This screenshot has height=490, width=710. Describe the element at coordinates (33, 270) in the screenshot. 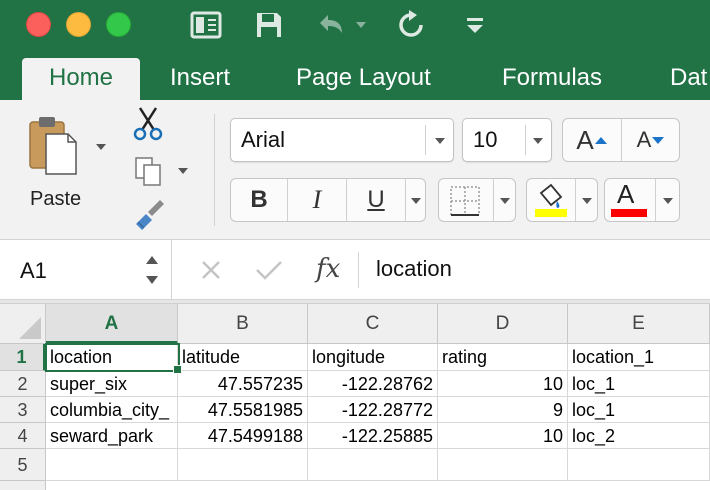

I see `name-box-value: A1` at that location.